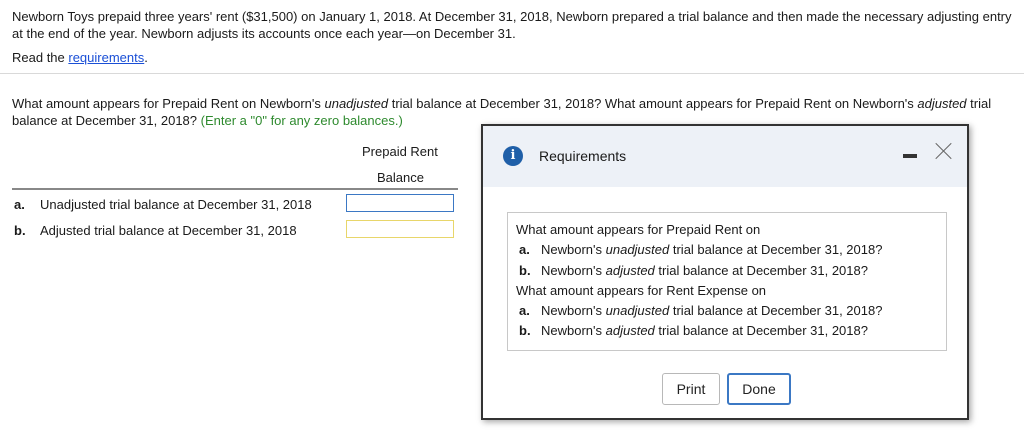 Image resolution: width=1024 pixels, height=444 pixels. What do you see at coordinates (146, 57) in the screenshot?
I see `read-suffix: .` at bounding box center [146, 57].